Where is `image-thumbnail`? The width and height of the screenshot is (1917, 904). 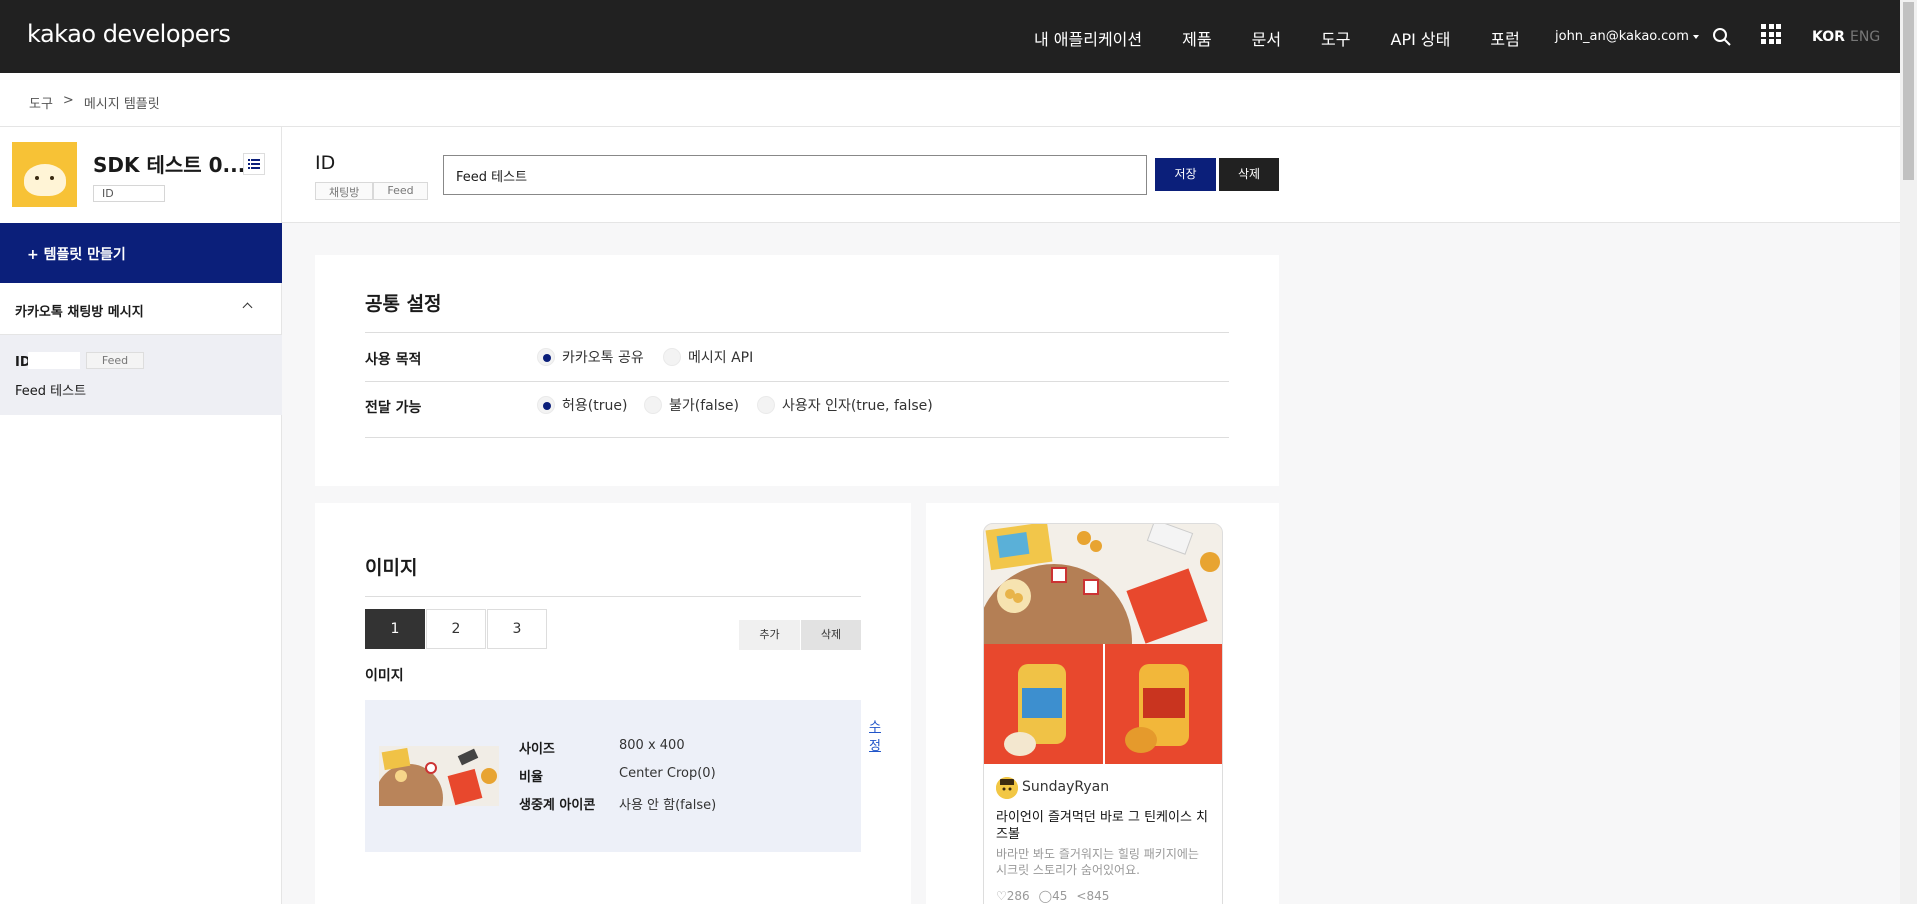
image-thumbnail is located at coordinates (439, 776).